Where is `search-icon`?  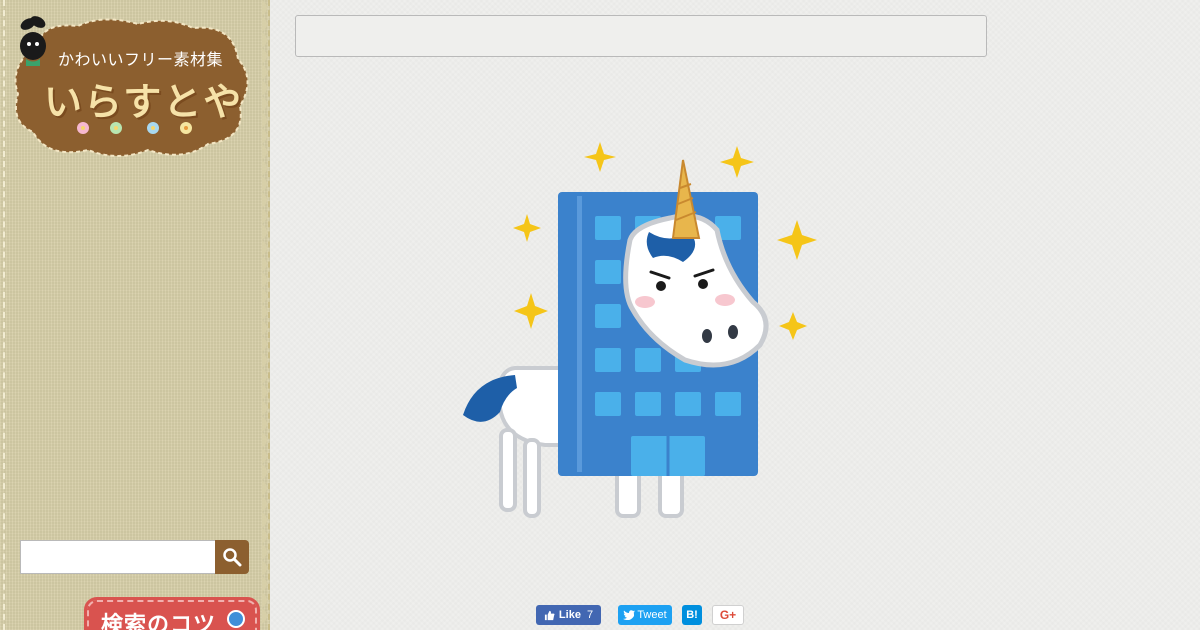 search-icon is located at coordinates (232, 557).